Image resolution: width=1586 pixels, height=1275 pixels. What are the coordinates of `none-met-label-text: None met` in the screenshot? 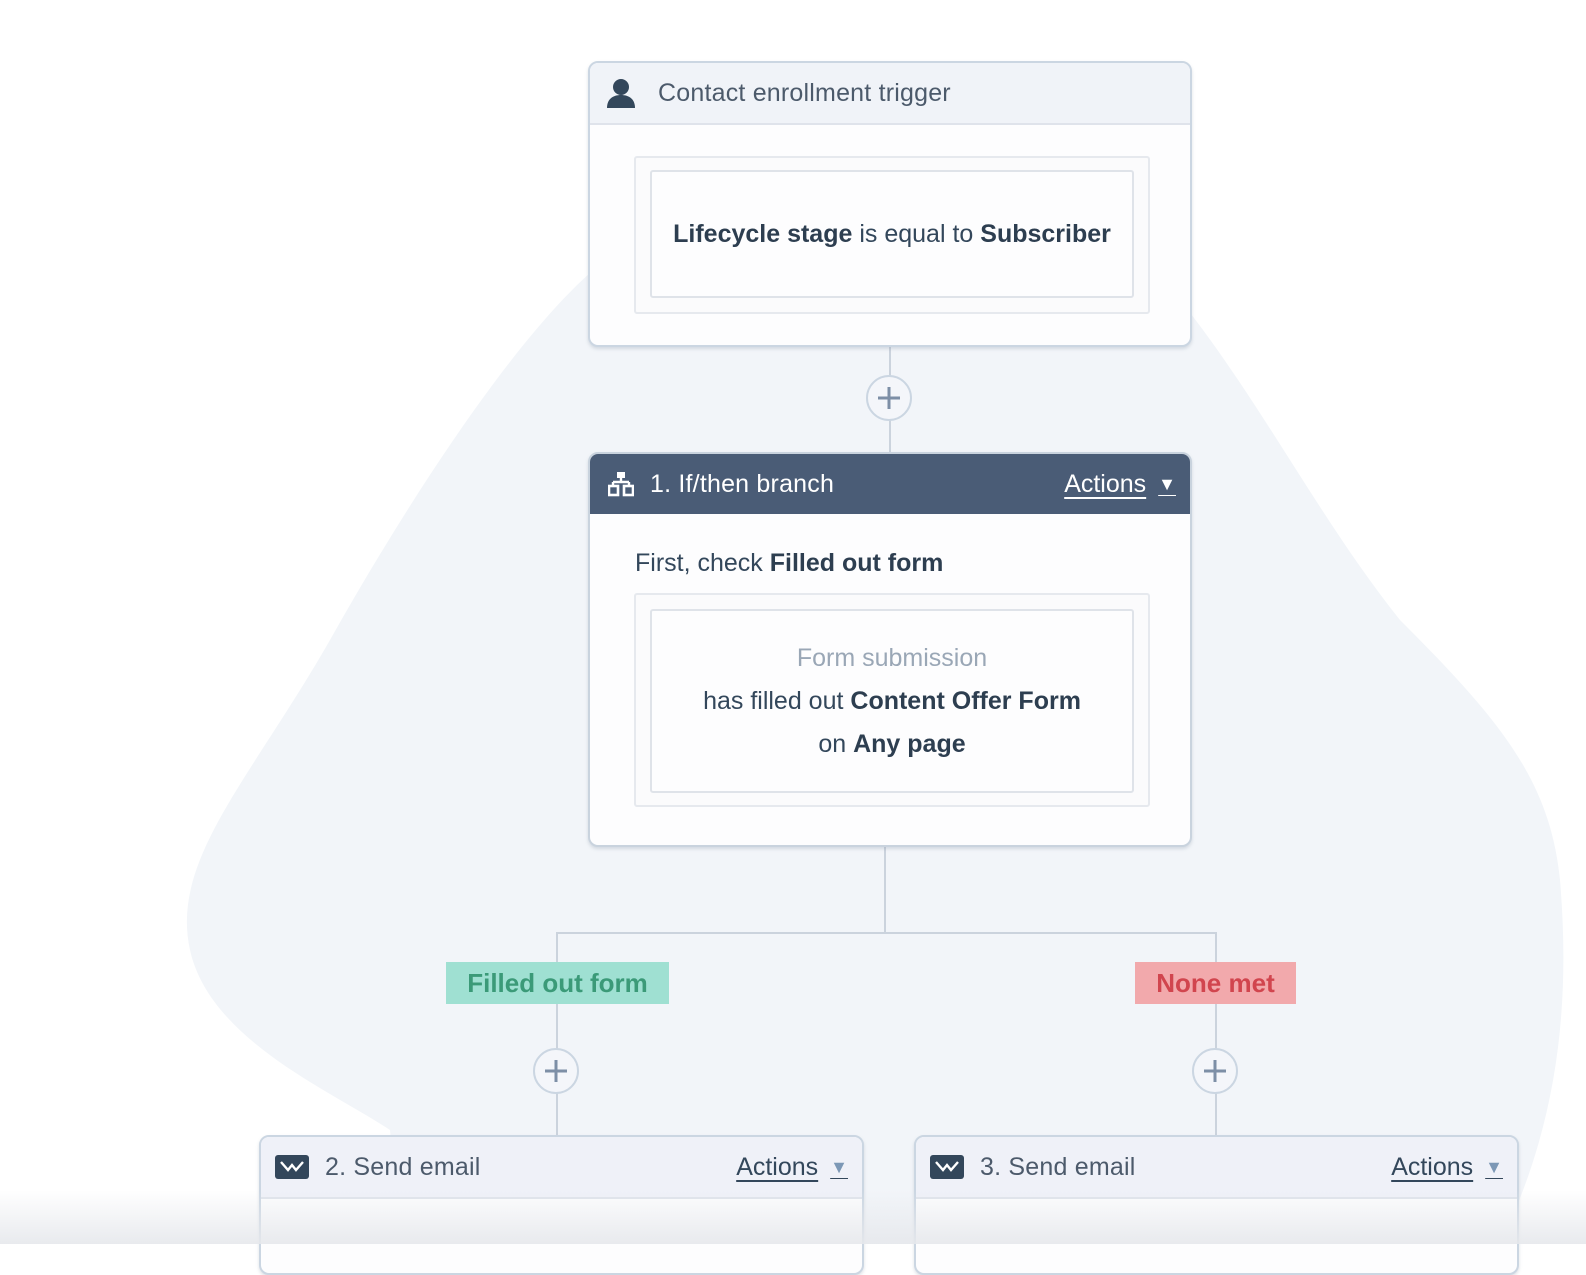 It's located at (1215, 982).